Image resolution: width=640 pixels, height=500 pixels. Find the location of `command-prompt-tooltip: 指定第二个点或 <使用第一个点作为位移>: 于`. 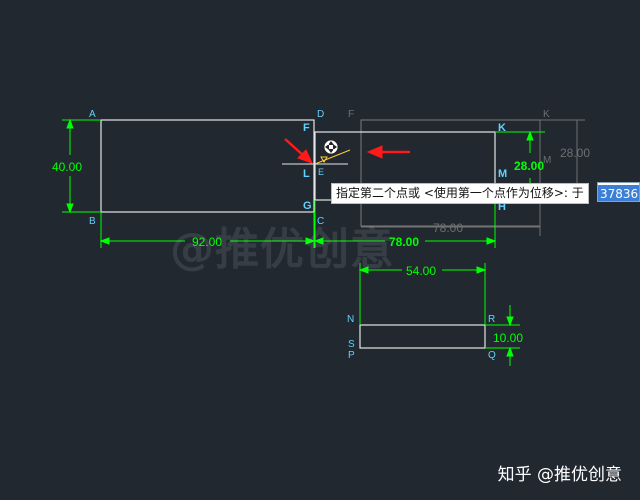

command-prompt-tooltip: 指定第二个点或 <使用第一个点作为位移>: 于 is located at coordinates (460, 193).